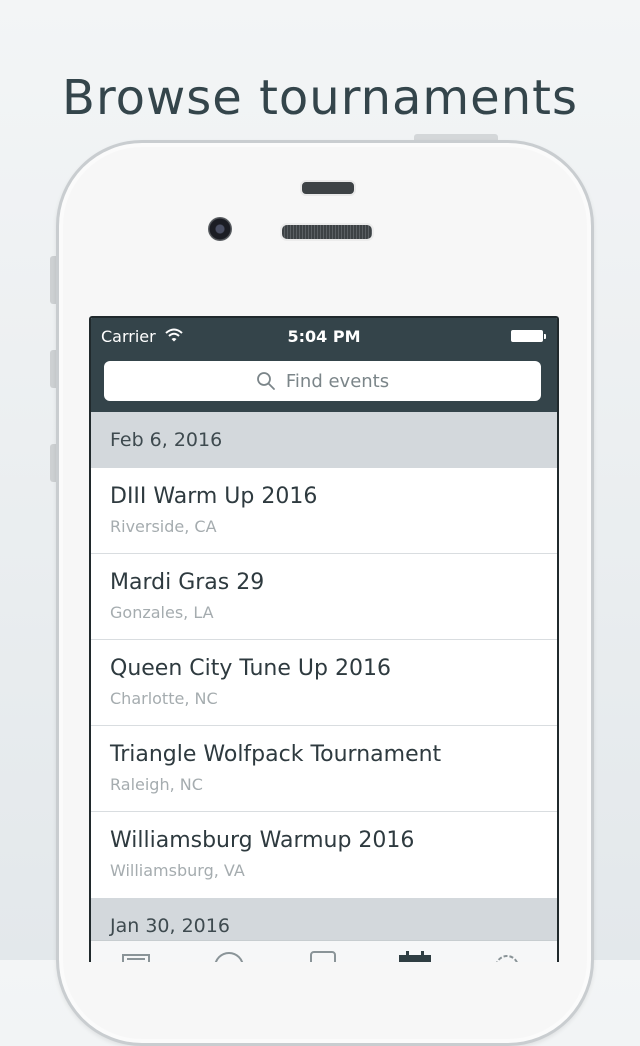 This screenshot has height=1046, width=640. What do you see at coordinates (337, 381) in the screenshot?
I see `search-placeholder: Find events` at bounding box center [337, 381].